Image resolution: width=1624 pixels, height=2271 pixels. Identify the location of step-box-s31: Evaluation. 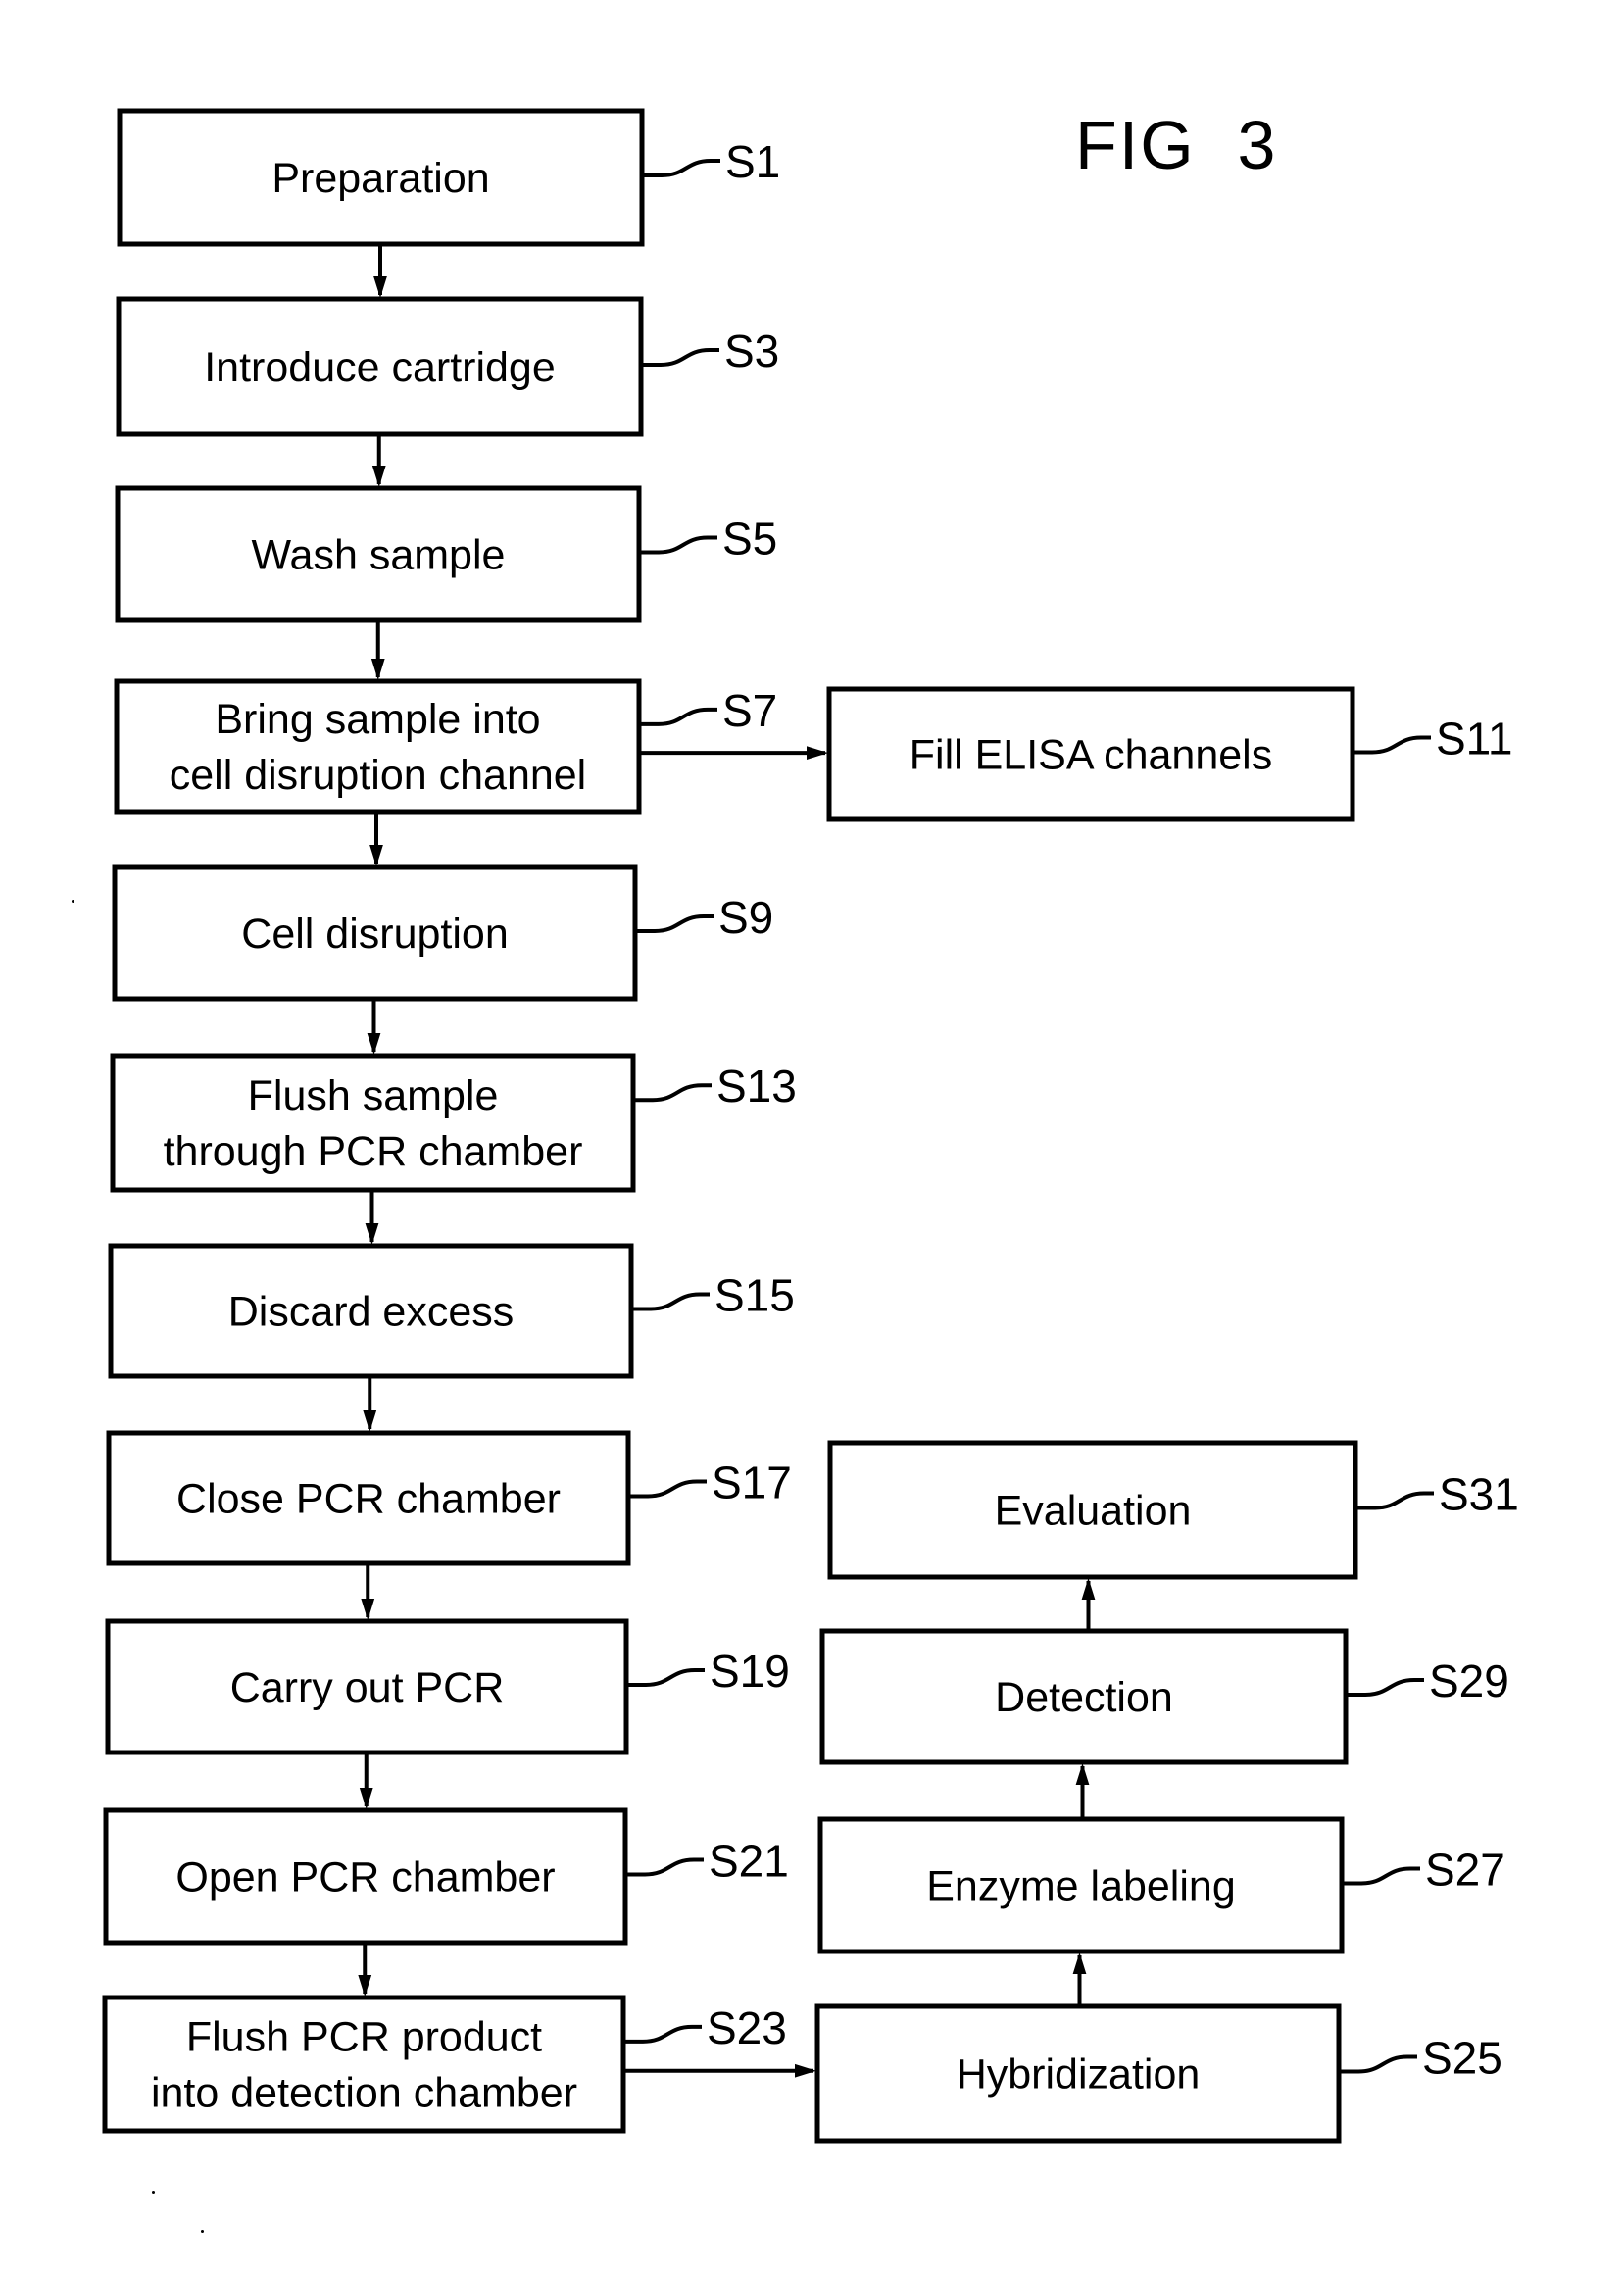
(1092, 1510).